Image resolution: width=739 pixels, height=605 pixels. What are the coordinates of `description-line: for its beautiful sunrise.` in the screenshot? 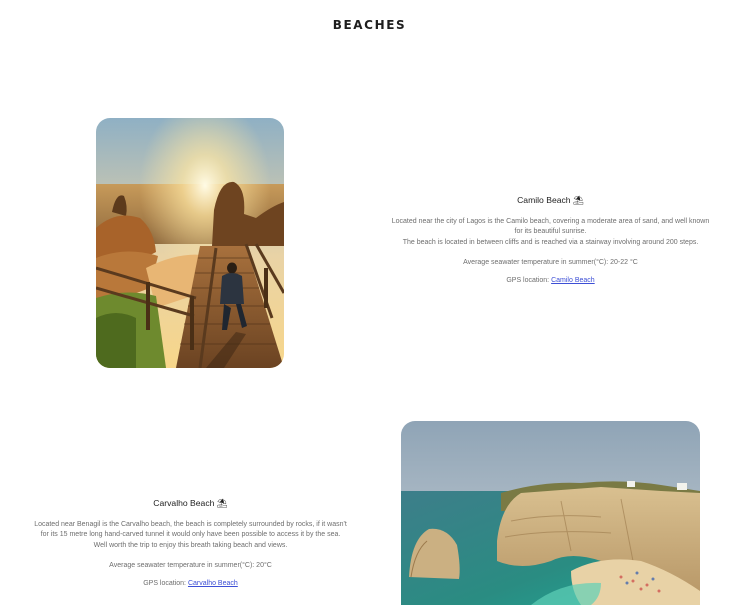 It's located at (550, 232).